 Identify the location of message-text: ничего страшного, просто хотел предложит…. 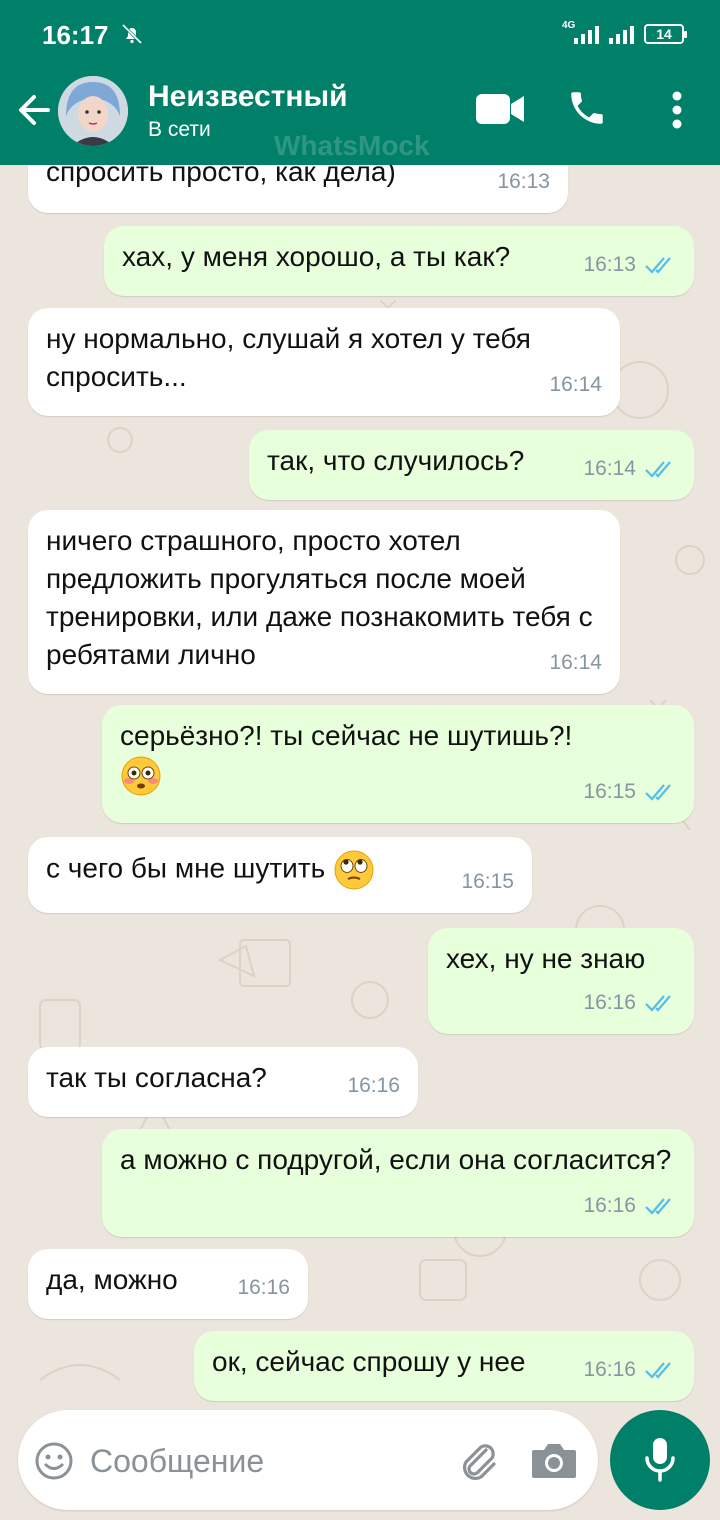
(319, 597).